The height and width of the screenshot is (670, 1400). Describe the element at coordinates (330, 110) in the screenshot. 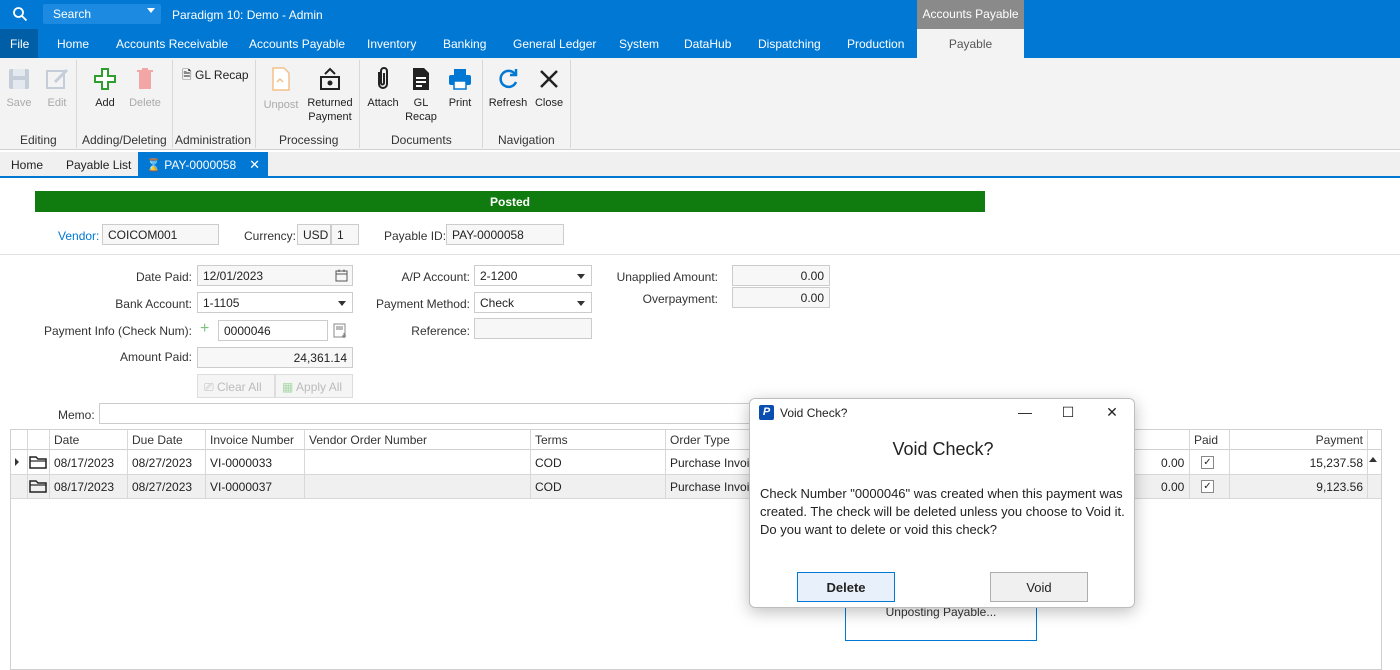

I see `returned-payment-label: Returned Payment` at that location.